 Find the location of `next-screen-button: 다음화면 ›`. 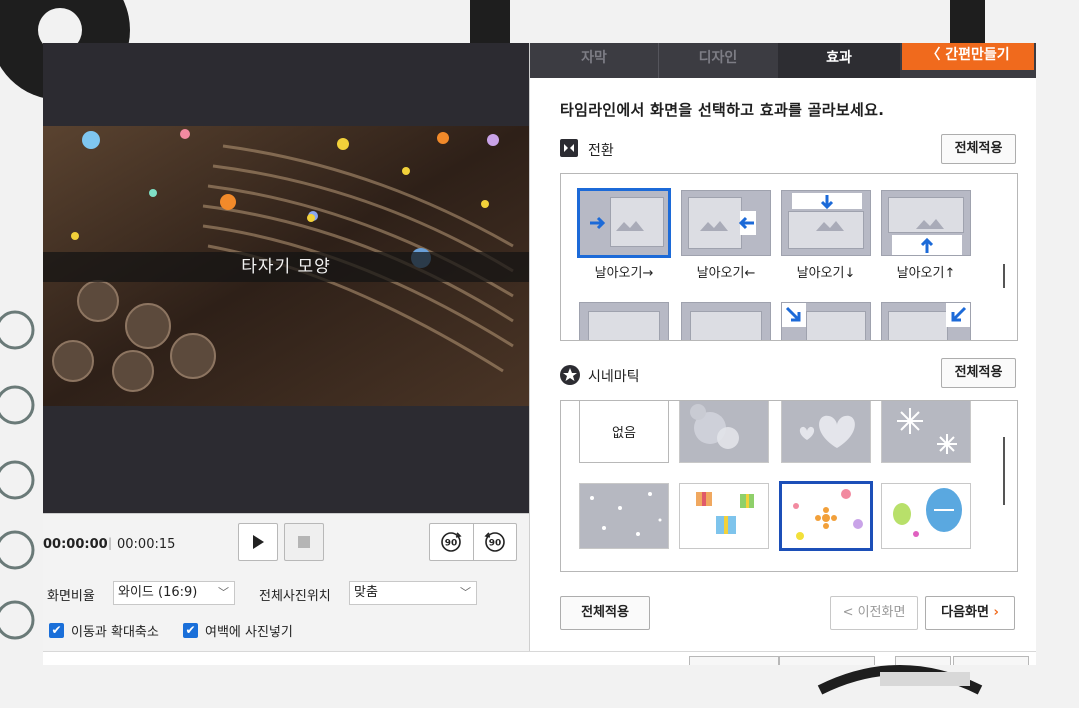

next-screen-button: 다음화면 › is located at coordinates (970, 613).